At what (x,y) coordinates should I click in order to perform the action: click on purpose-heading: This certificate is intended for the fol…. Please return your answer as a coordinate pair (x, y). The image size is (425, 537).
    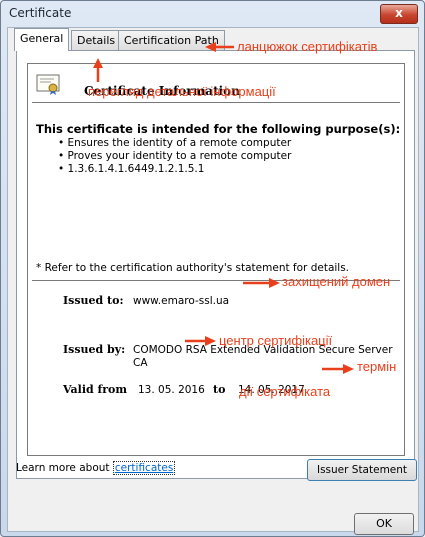
    Looking at the image, I should click on (218, 129).